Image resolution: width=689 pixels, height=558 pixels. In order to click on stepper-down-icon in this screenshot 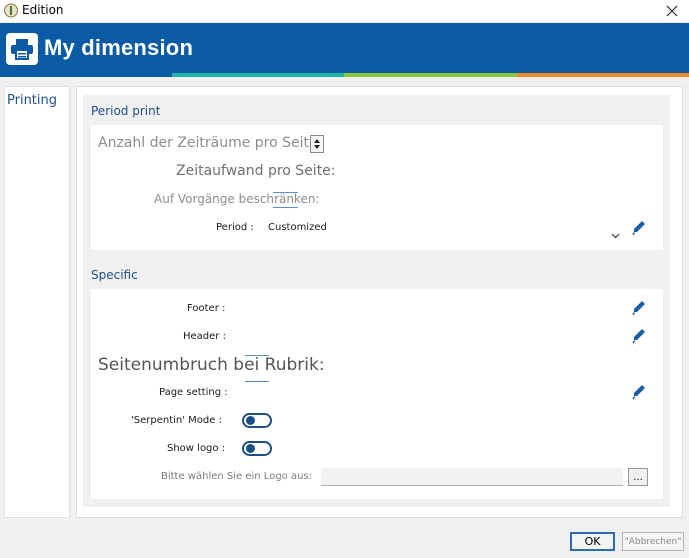, I will do `click(317, 147)`.